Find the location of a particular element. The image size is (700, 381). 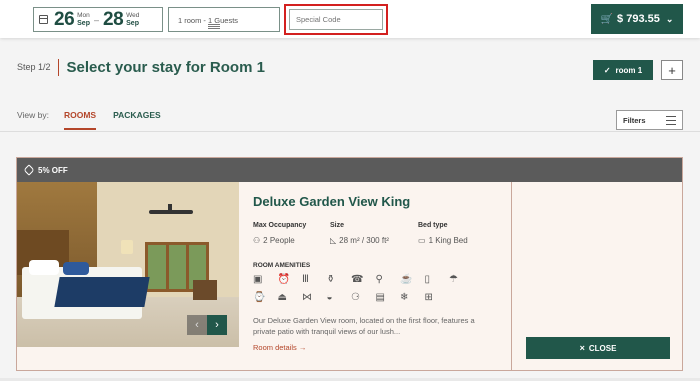

amenities-heading: ROOM AMENITIES is located at coordinates (282, 265).